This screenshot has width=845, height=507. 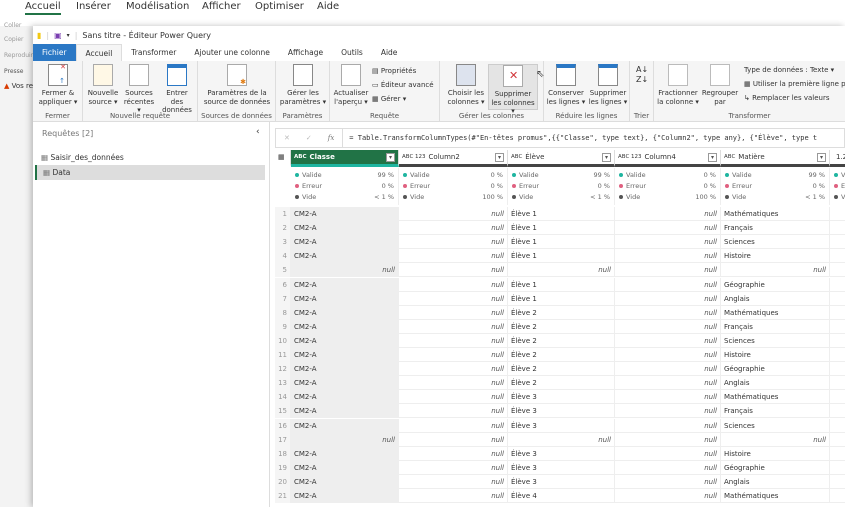 I want to click on query-item-selected: ▦ Data, so click(x=150, y=172).